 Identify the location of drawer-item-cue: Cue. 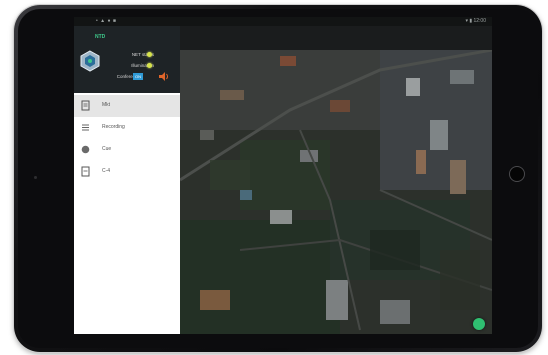
(127, 150).